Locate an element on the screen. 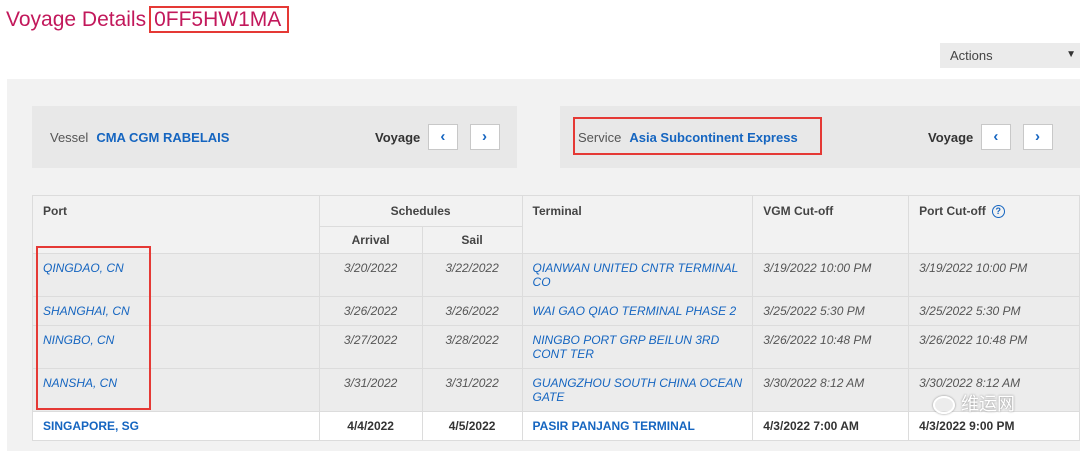 This screenshot has height=451, width=1080. col-header-terminal: Terminal is located at coordinates (637, 224).